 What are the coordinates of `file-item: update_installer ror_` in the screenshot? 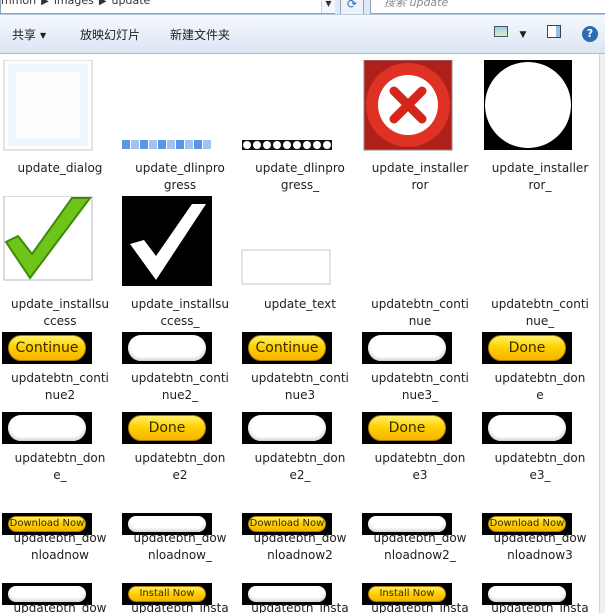 It's located at (540, 126).